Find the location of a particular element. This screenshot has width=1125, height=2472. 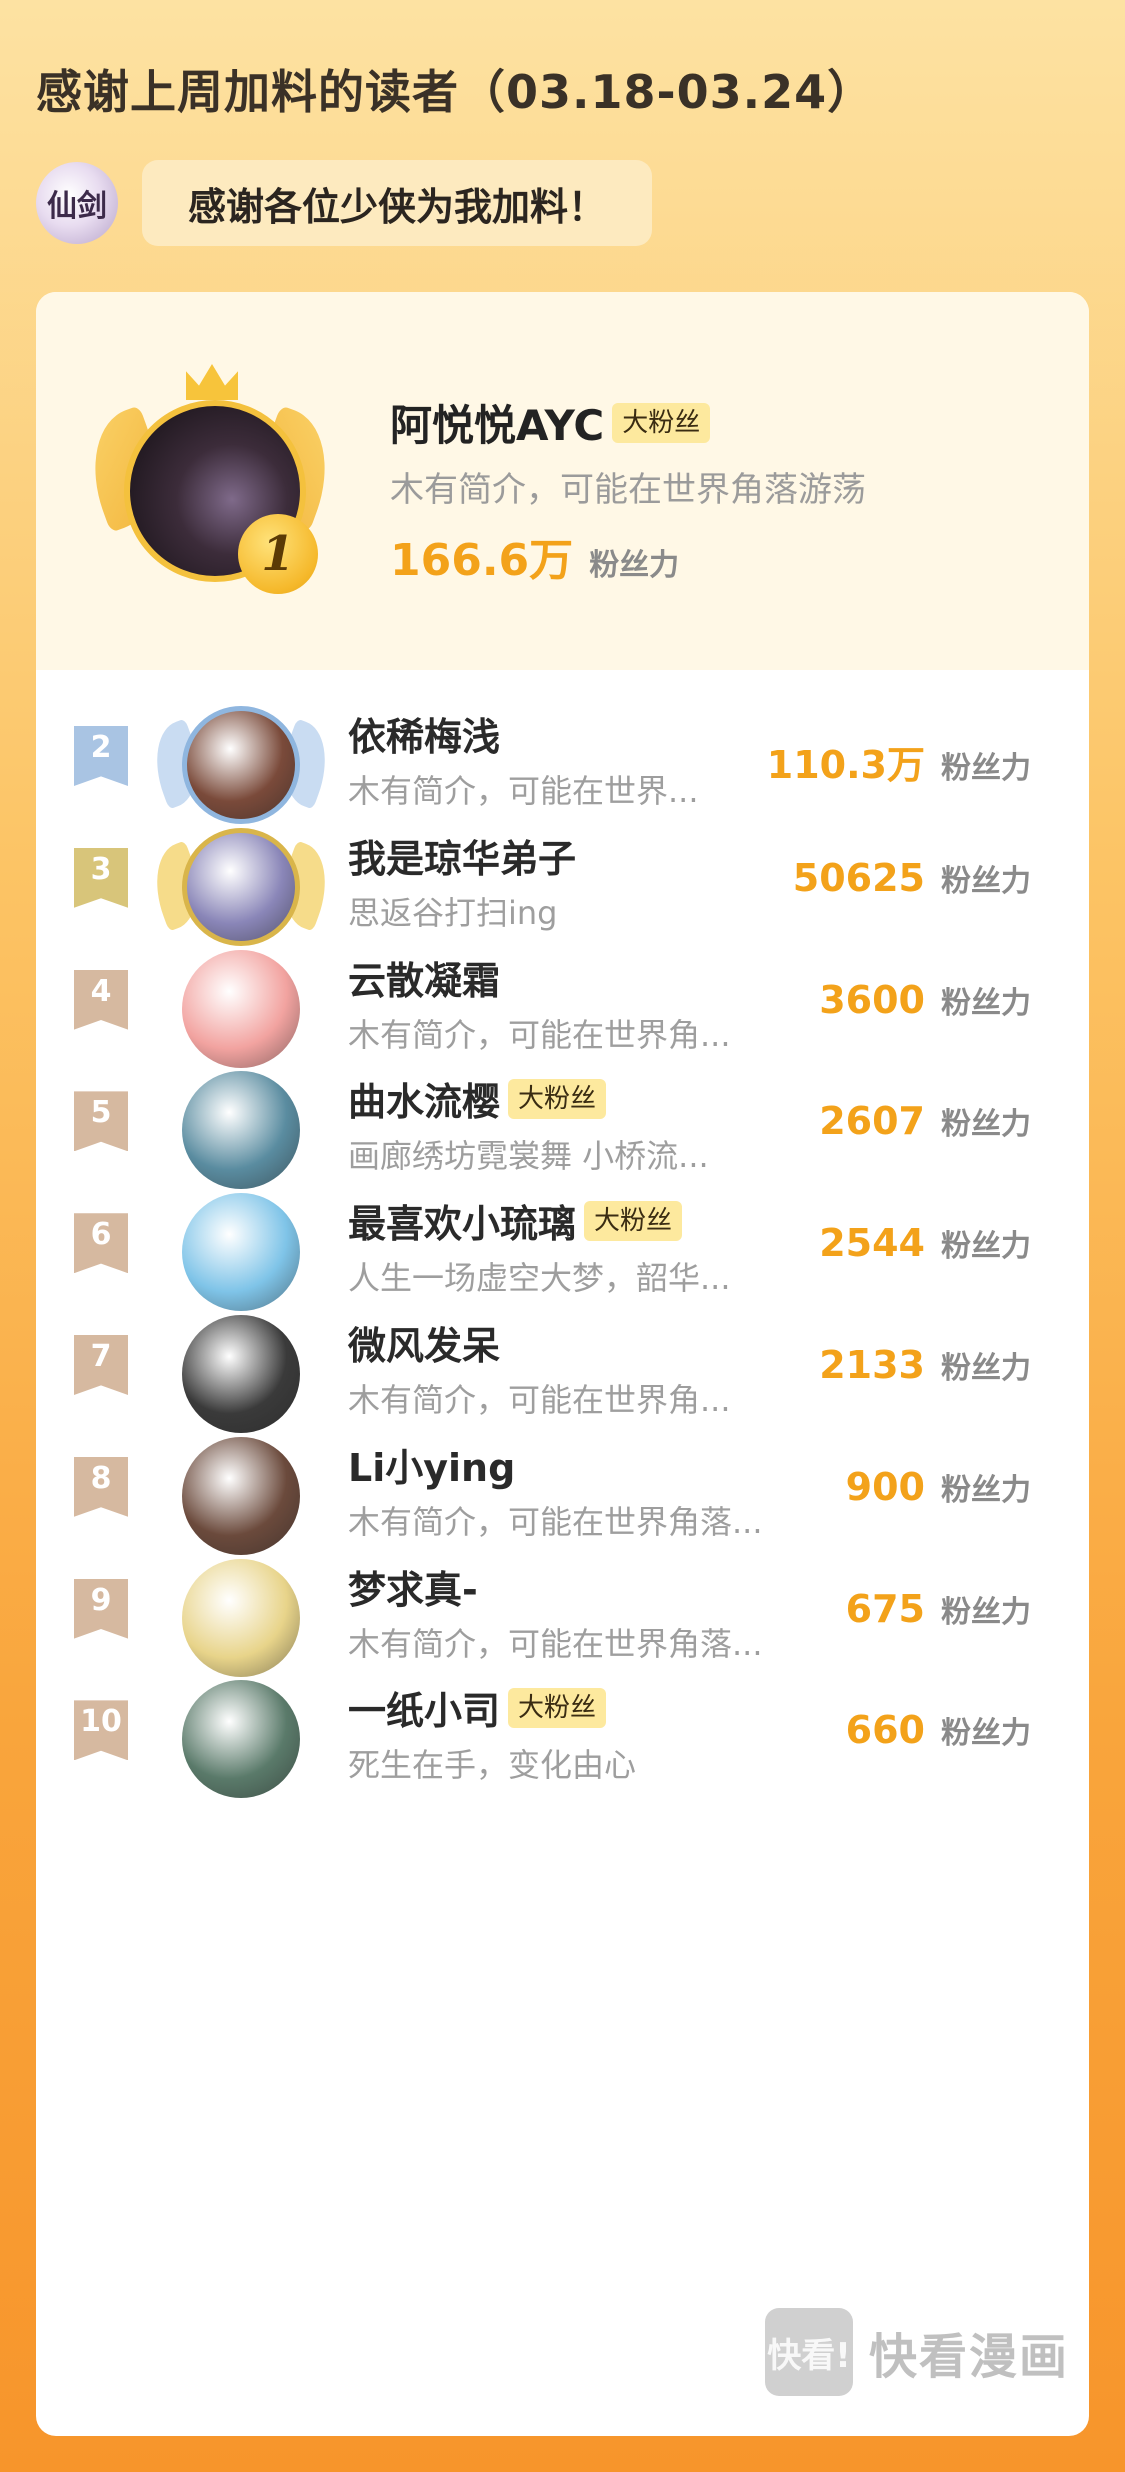

rank-number: 6 is located at coordinates (101, 1235).